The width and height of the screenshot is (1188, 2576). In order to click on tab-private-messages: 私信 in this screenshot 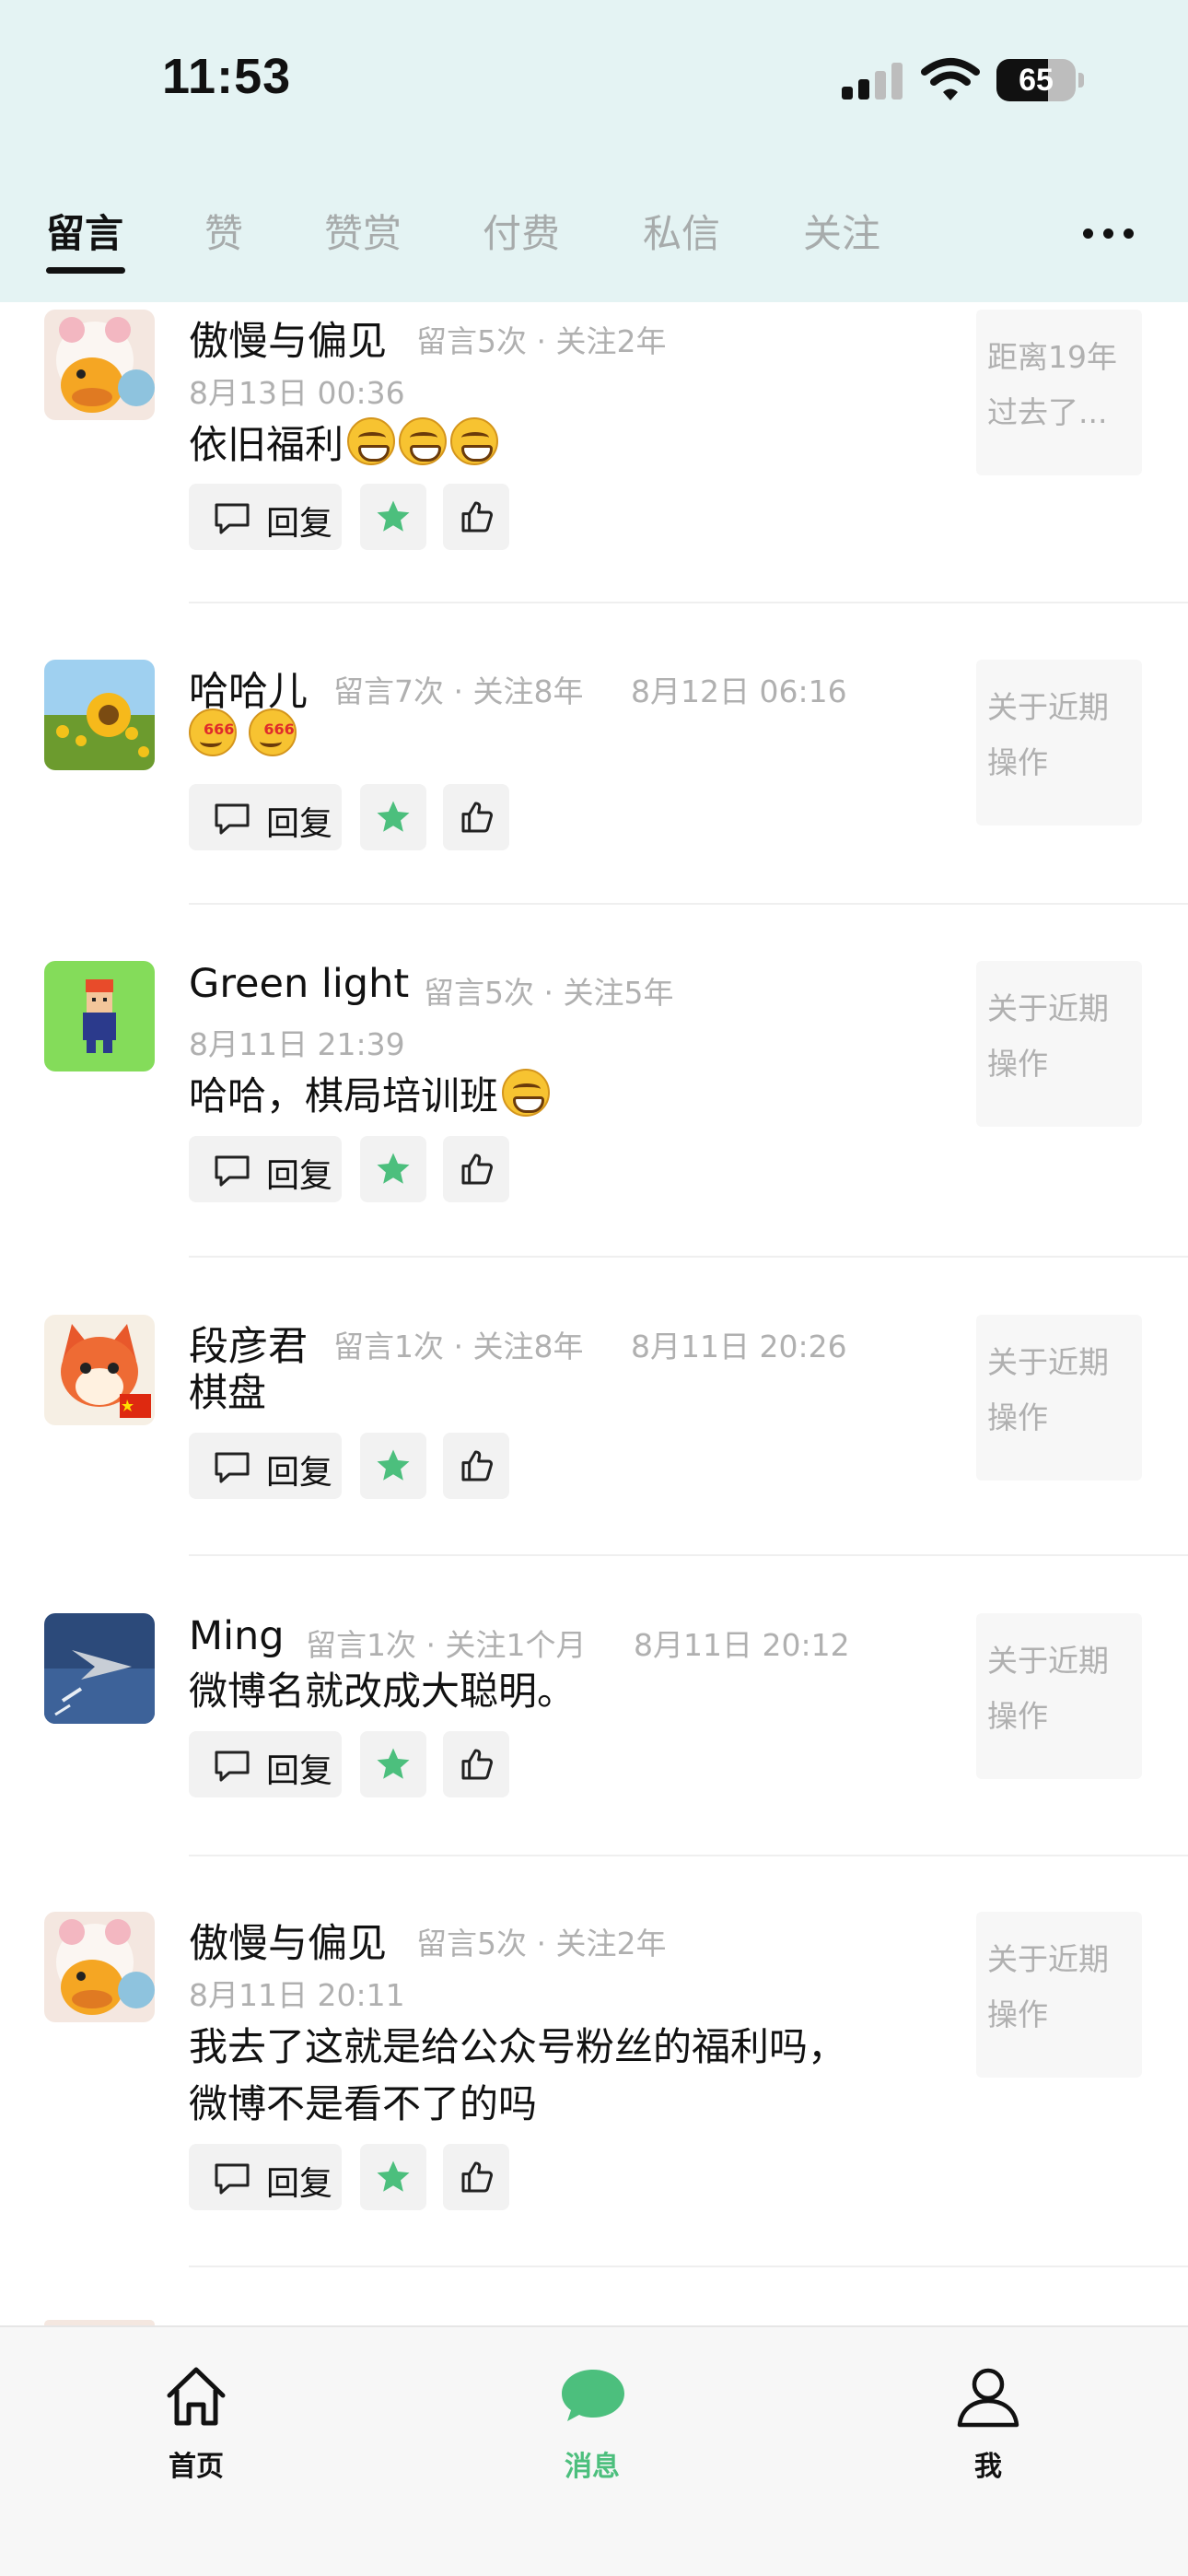, I will do `click(681, 231)`.